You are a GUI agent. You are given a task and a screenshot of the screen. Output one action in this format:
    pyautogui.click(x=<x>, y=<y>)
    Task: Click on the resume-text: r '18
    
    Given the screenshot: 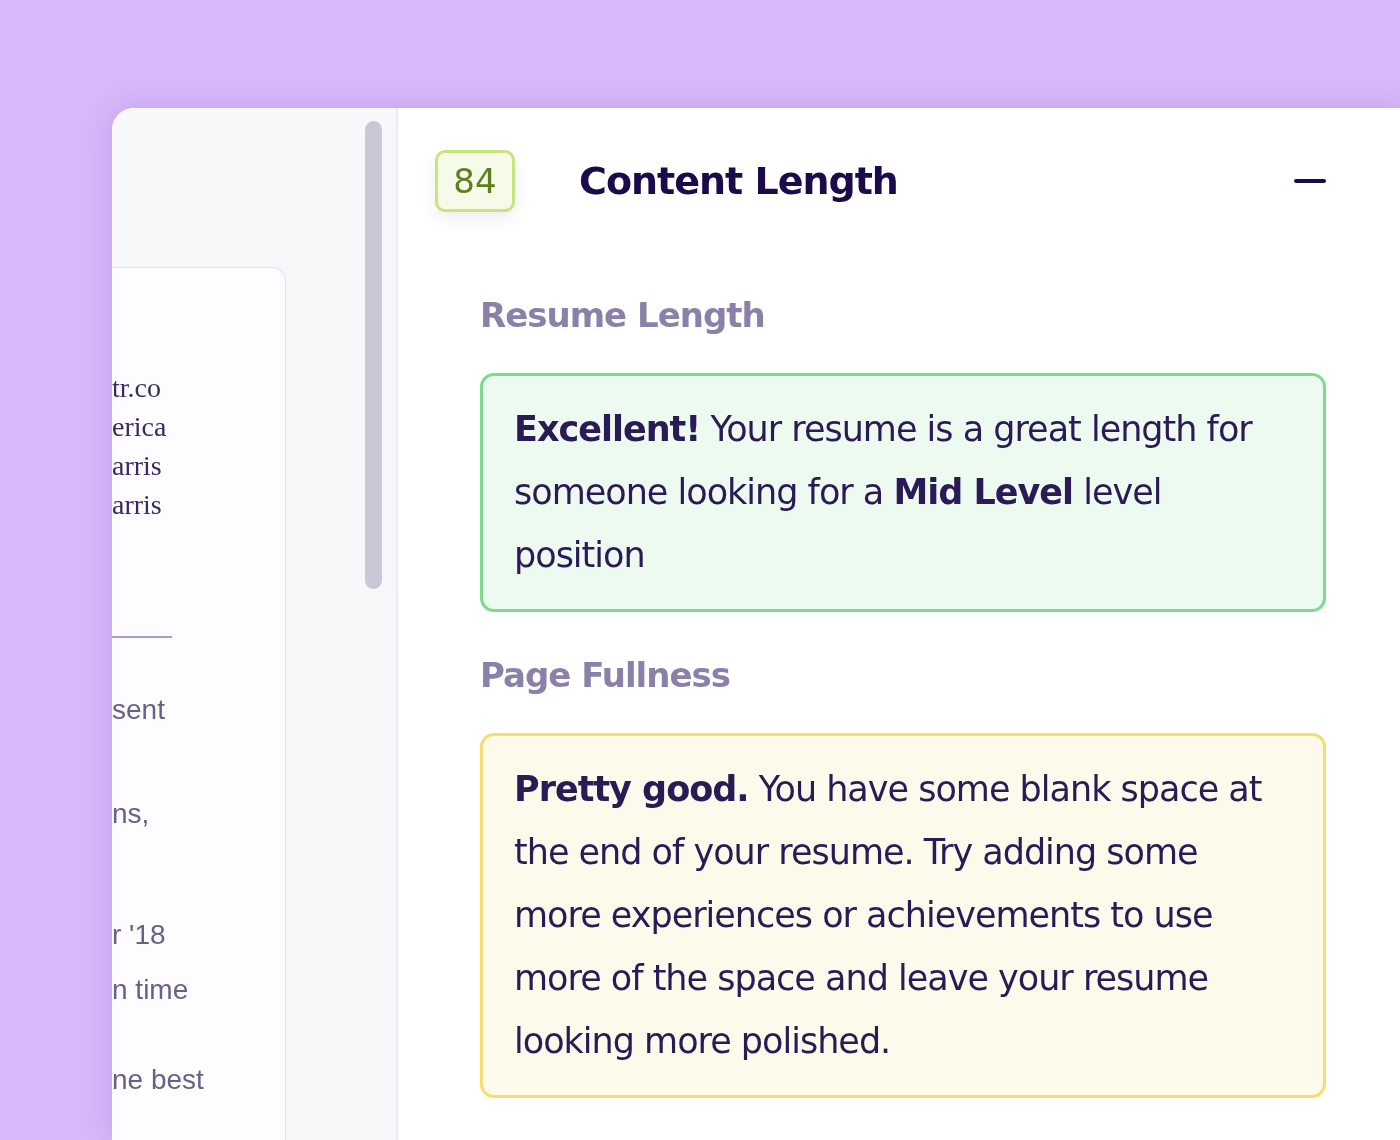 What is the action you would take?
    pyautogui.click(x=139, y=935)
    